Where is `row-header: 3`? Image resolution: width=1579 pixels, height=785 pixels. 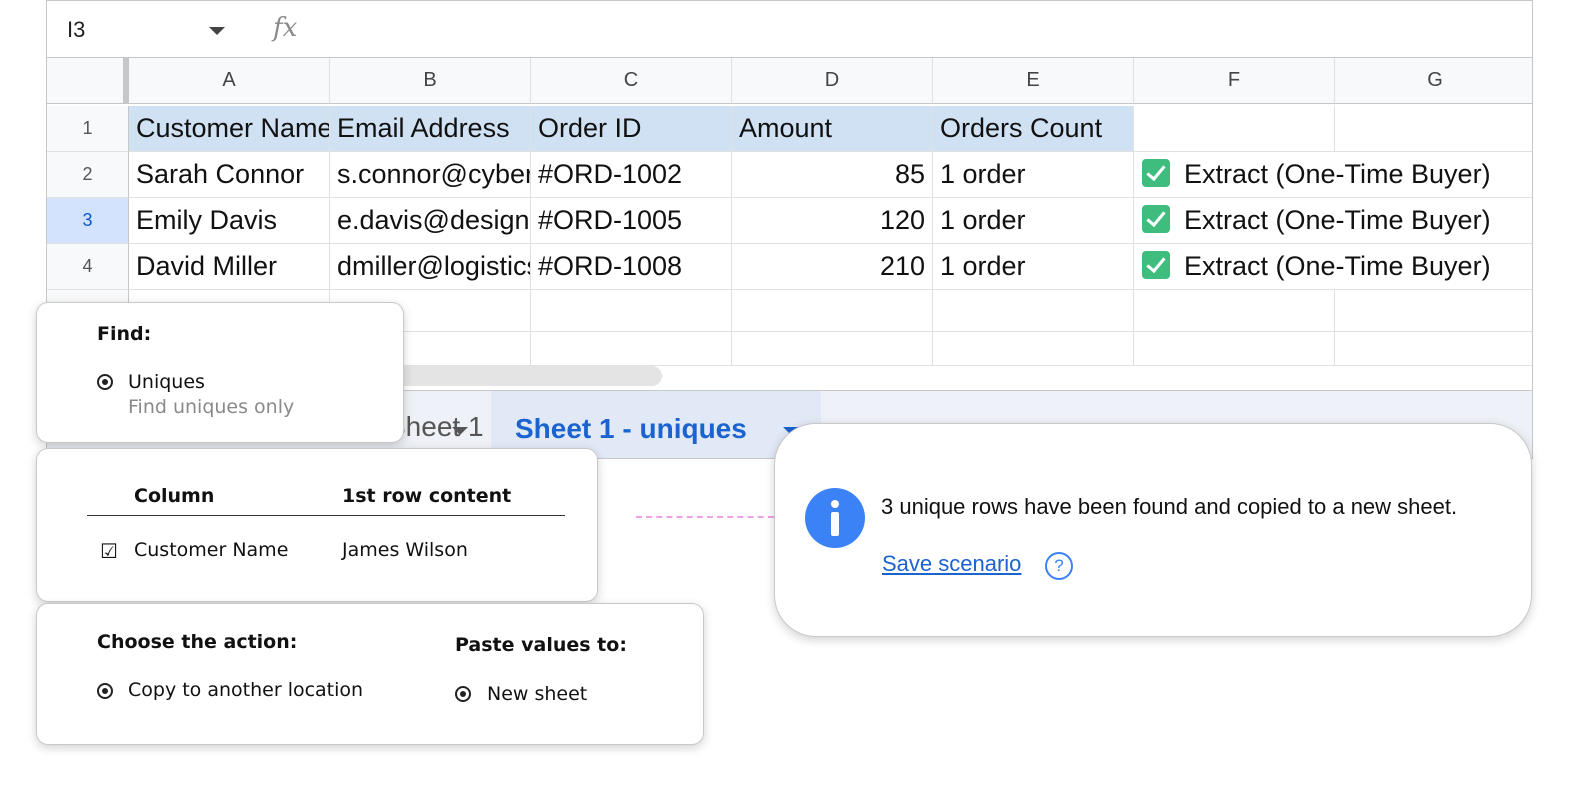 row-header: 3 is located at coordinates (88, 221).